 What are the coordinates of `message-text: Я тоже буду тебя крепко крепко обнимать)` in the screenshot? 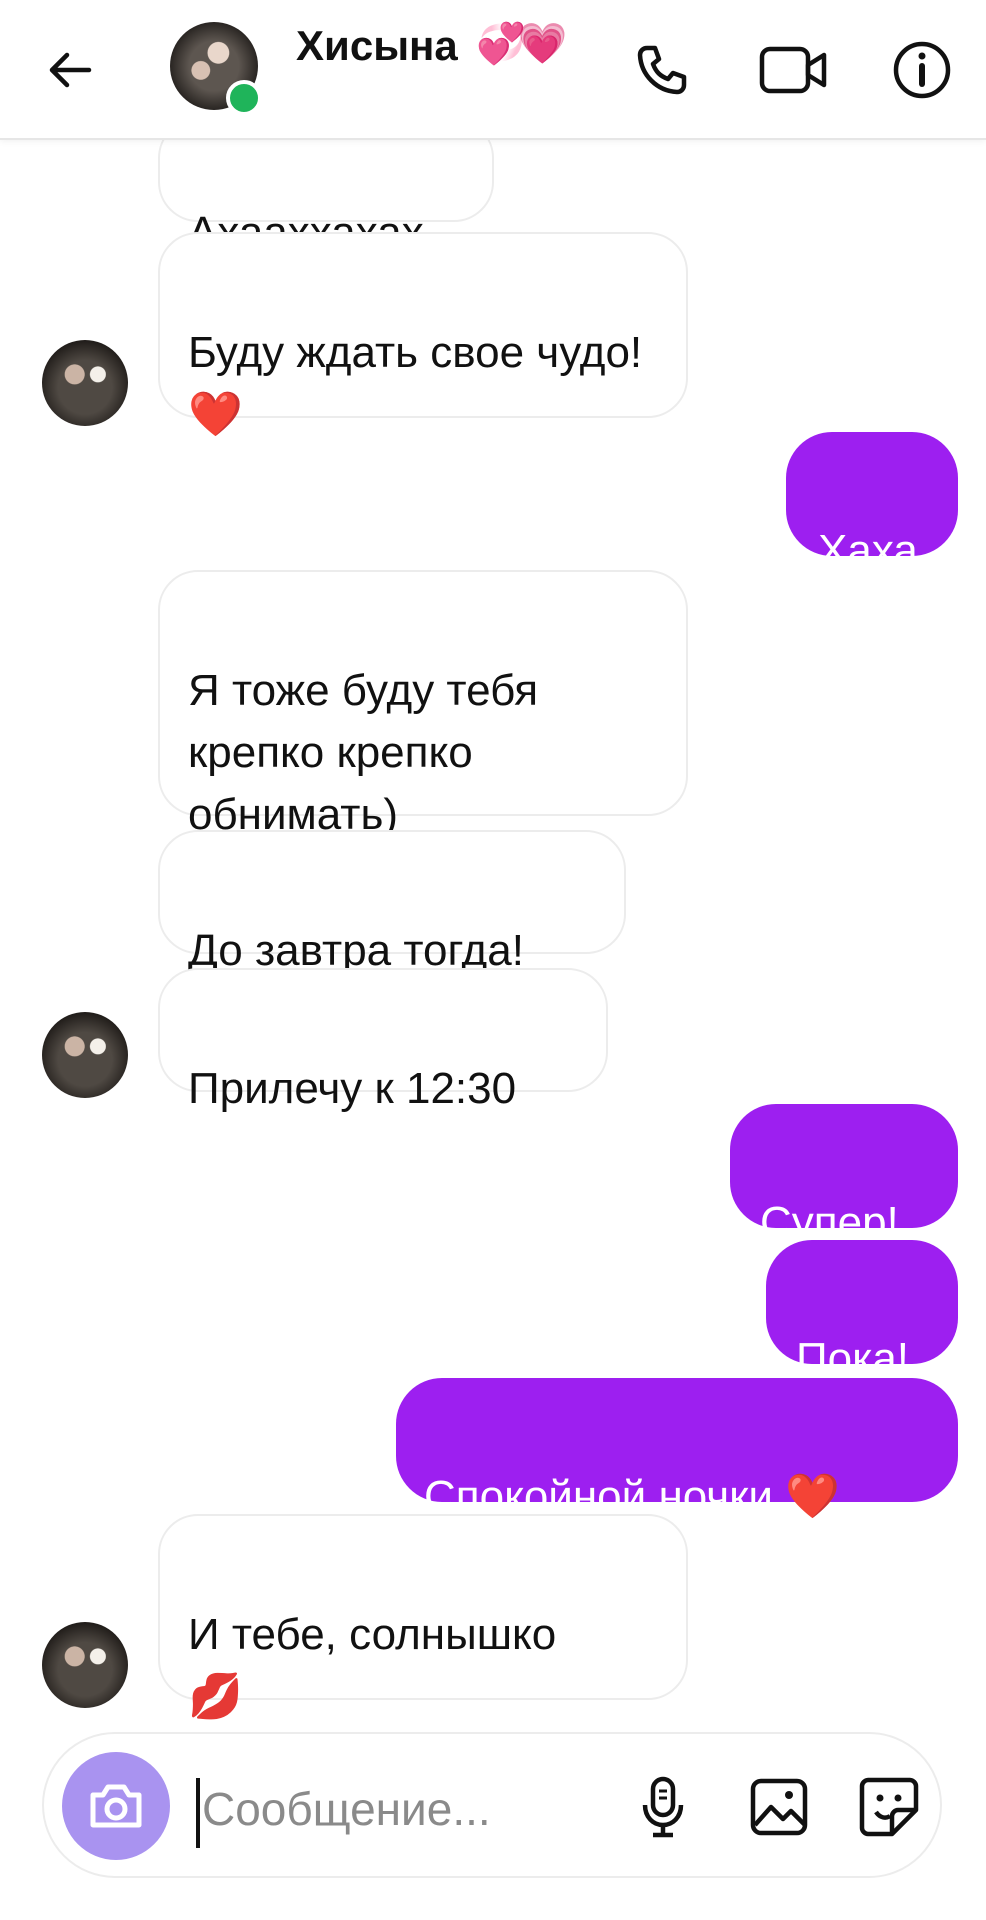 It's located at (363, 752).